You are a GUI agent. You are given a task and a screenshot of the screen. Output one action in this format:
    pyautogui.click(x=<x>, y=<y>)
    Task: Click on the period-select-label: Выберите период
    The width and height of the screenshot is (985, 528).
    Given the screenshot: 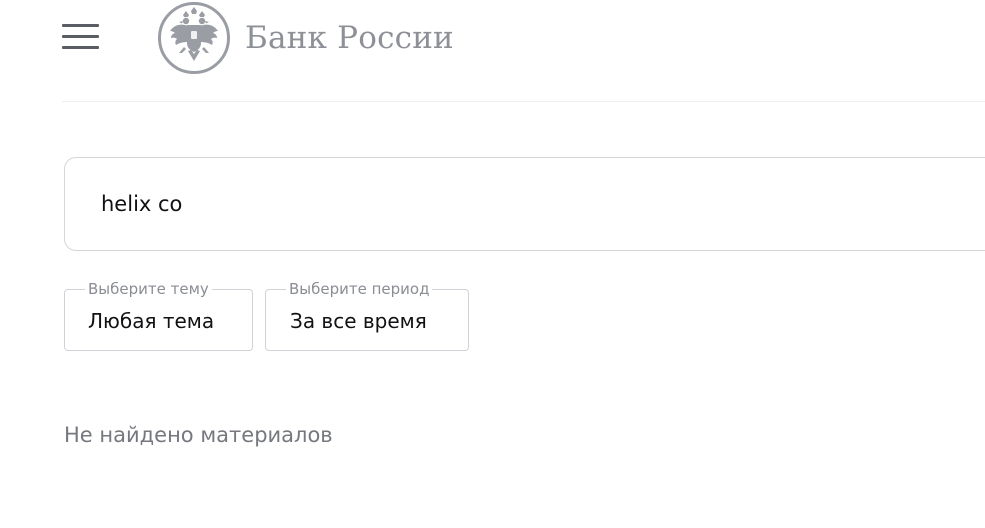 What is the action you would take?
    pyautogui.click(x=359, y=289)
    